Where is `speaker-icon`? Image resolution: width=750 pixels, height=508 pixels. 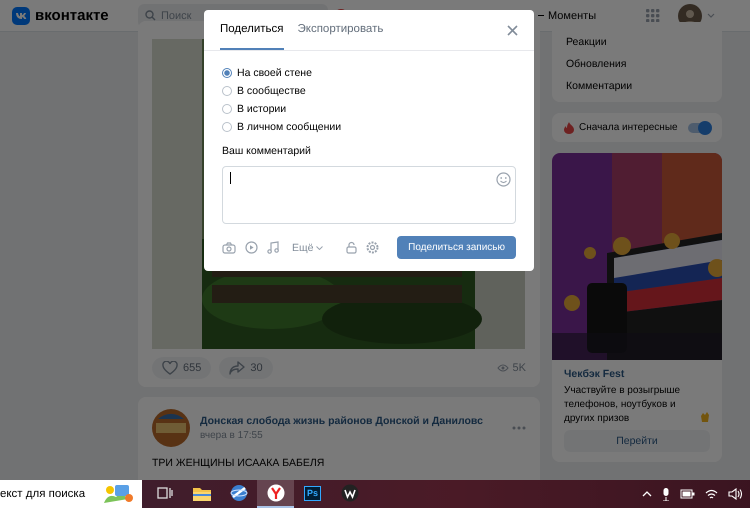 speaker-icon is located at coordinates (735, 494).